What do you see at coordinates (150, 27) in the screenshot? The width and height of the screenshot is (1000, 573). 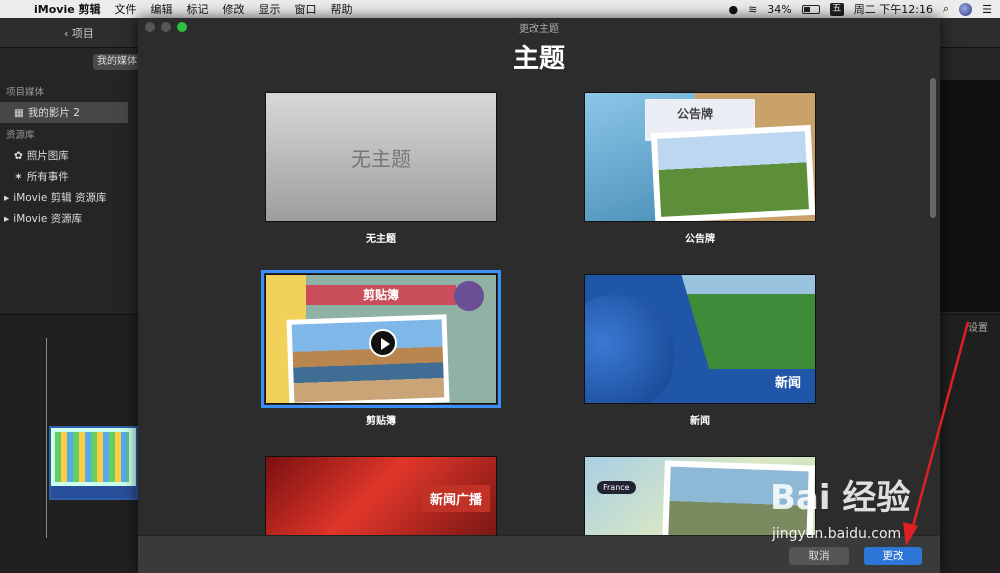 I see `close-button` at bounding box center [150, 27].